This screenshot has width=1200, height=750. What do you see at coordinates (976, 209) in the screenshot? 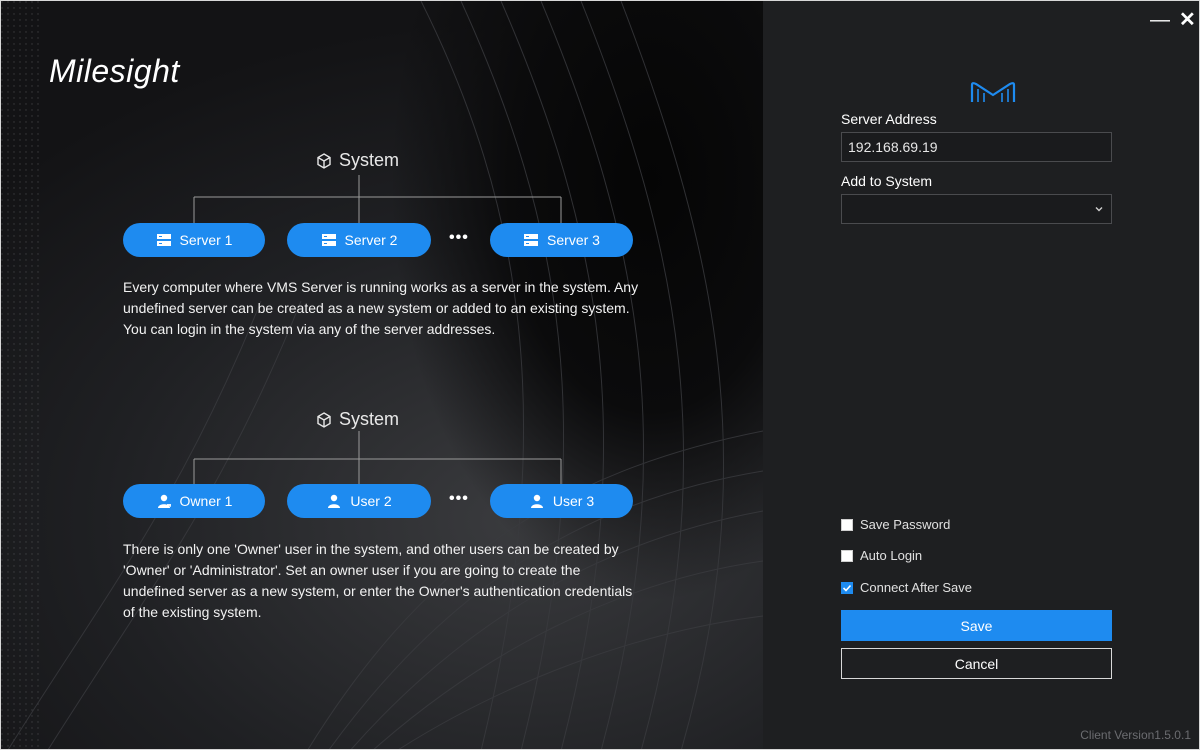
I see `add-to-system-select` at bounding box center [976, 209].